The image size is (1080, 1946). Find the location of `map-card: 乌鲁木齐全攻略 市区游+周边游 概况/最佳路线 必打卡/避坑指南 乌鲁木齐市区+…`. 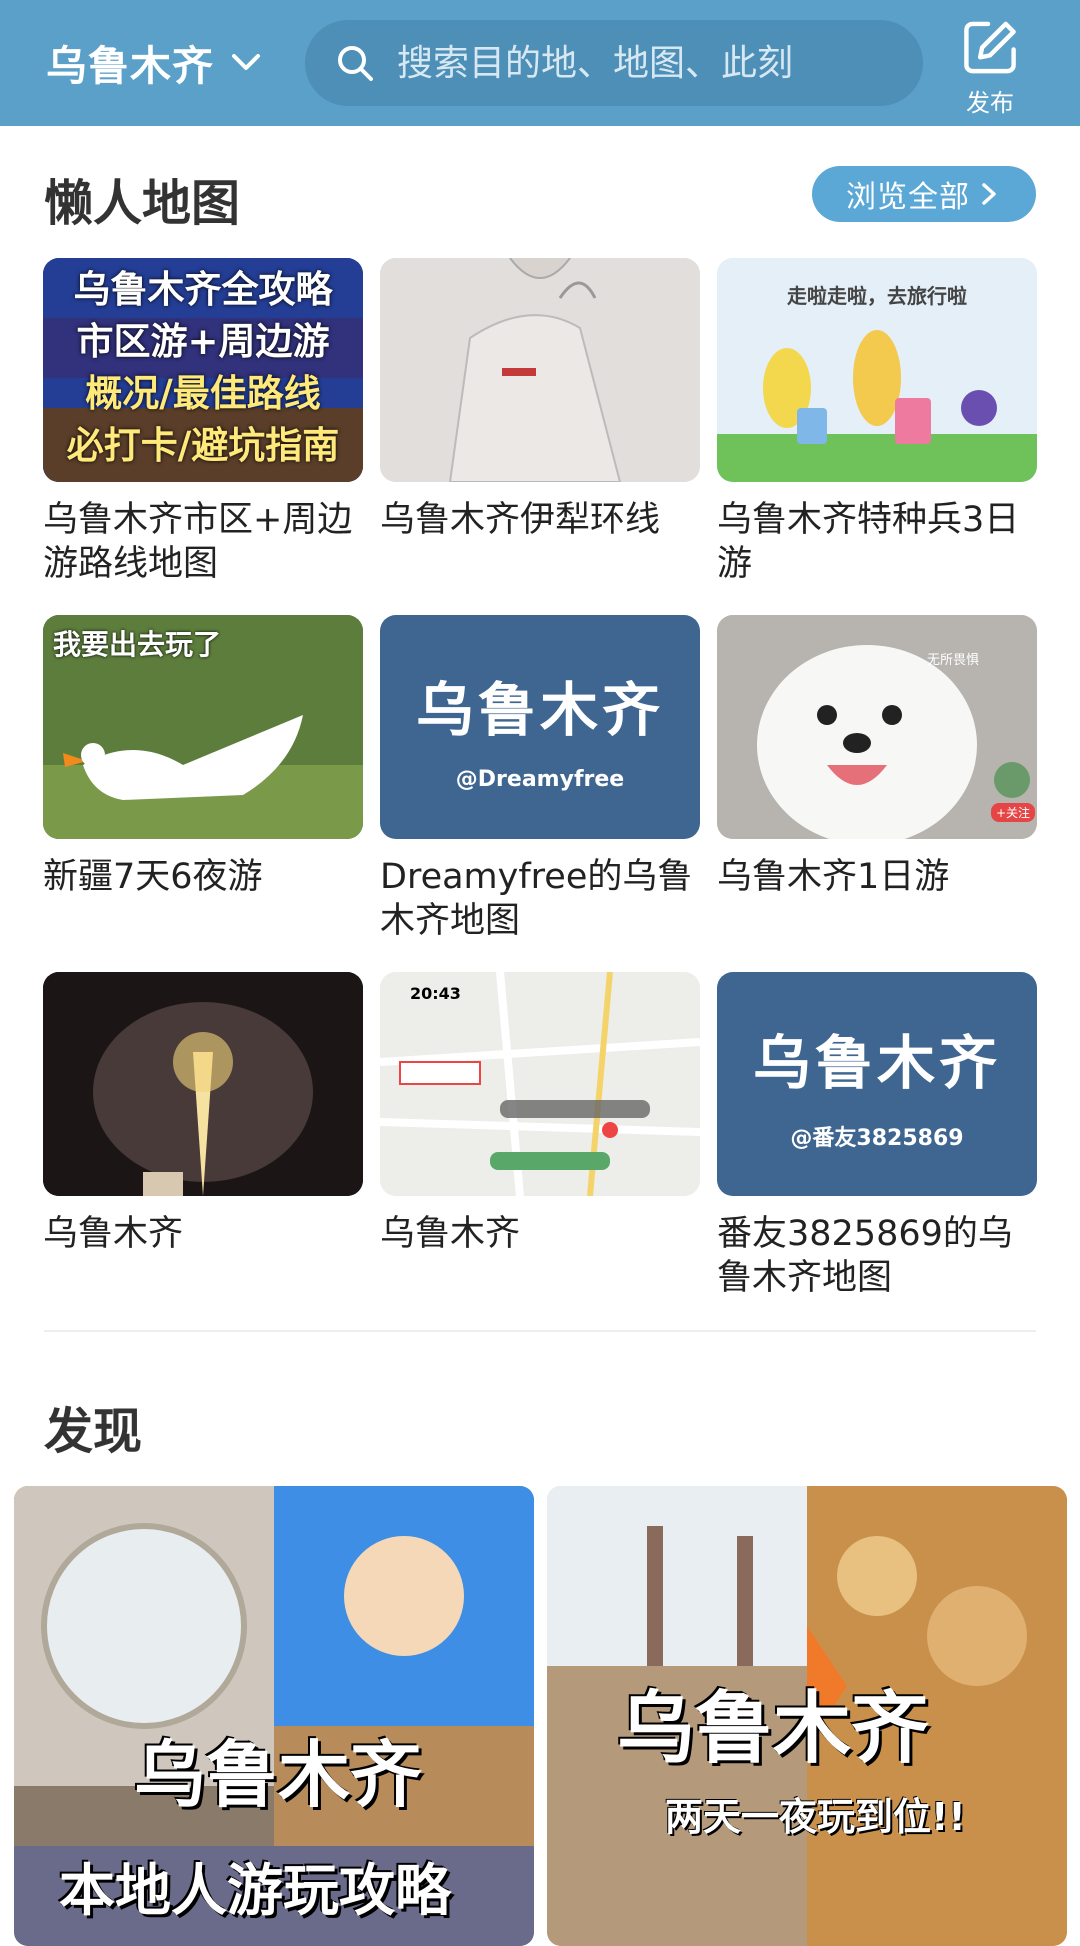

map-card: 乌鲁木齐全攻略 市区游+周边游 概况/最佳路线 必打卡/避坑指南 乌鲁木齐市区+… is located at coordinates (203, 422).